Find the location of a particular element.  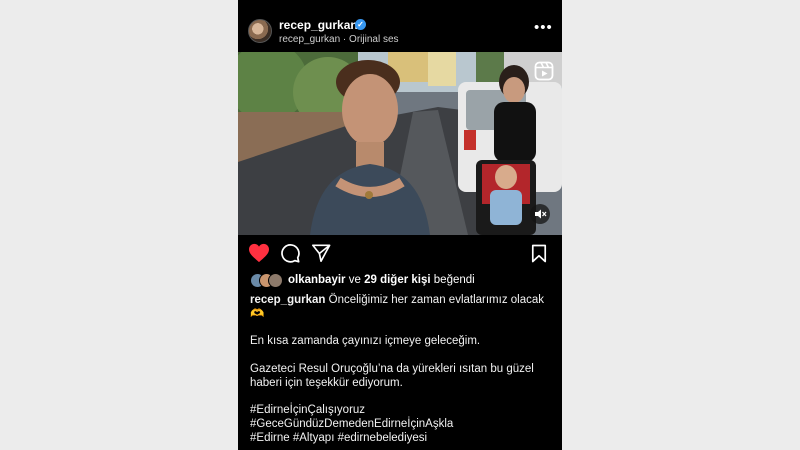

reels-icon is located at coordinates (544, 71).